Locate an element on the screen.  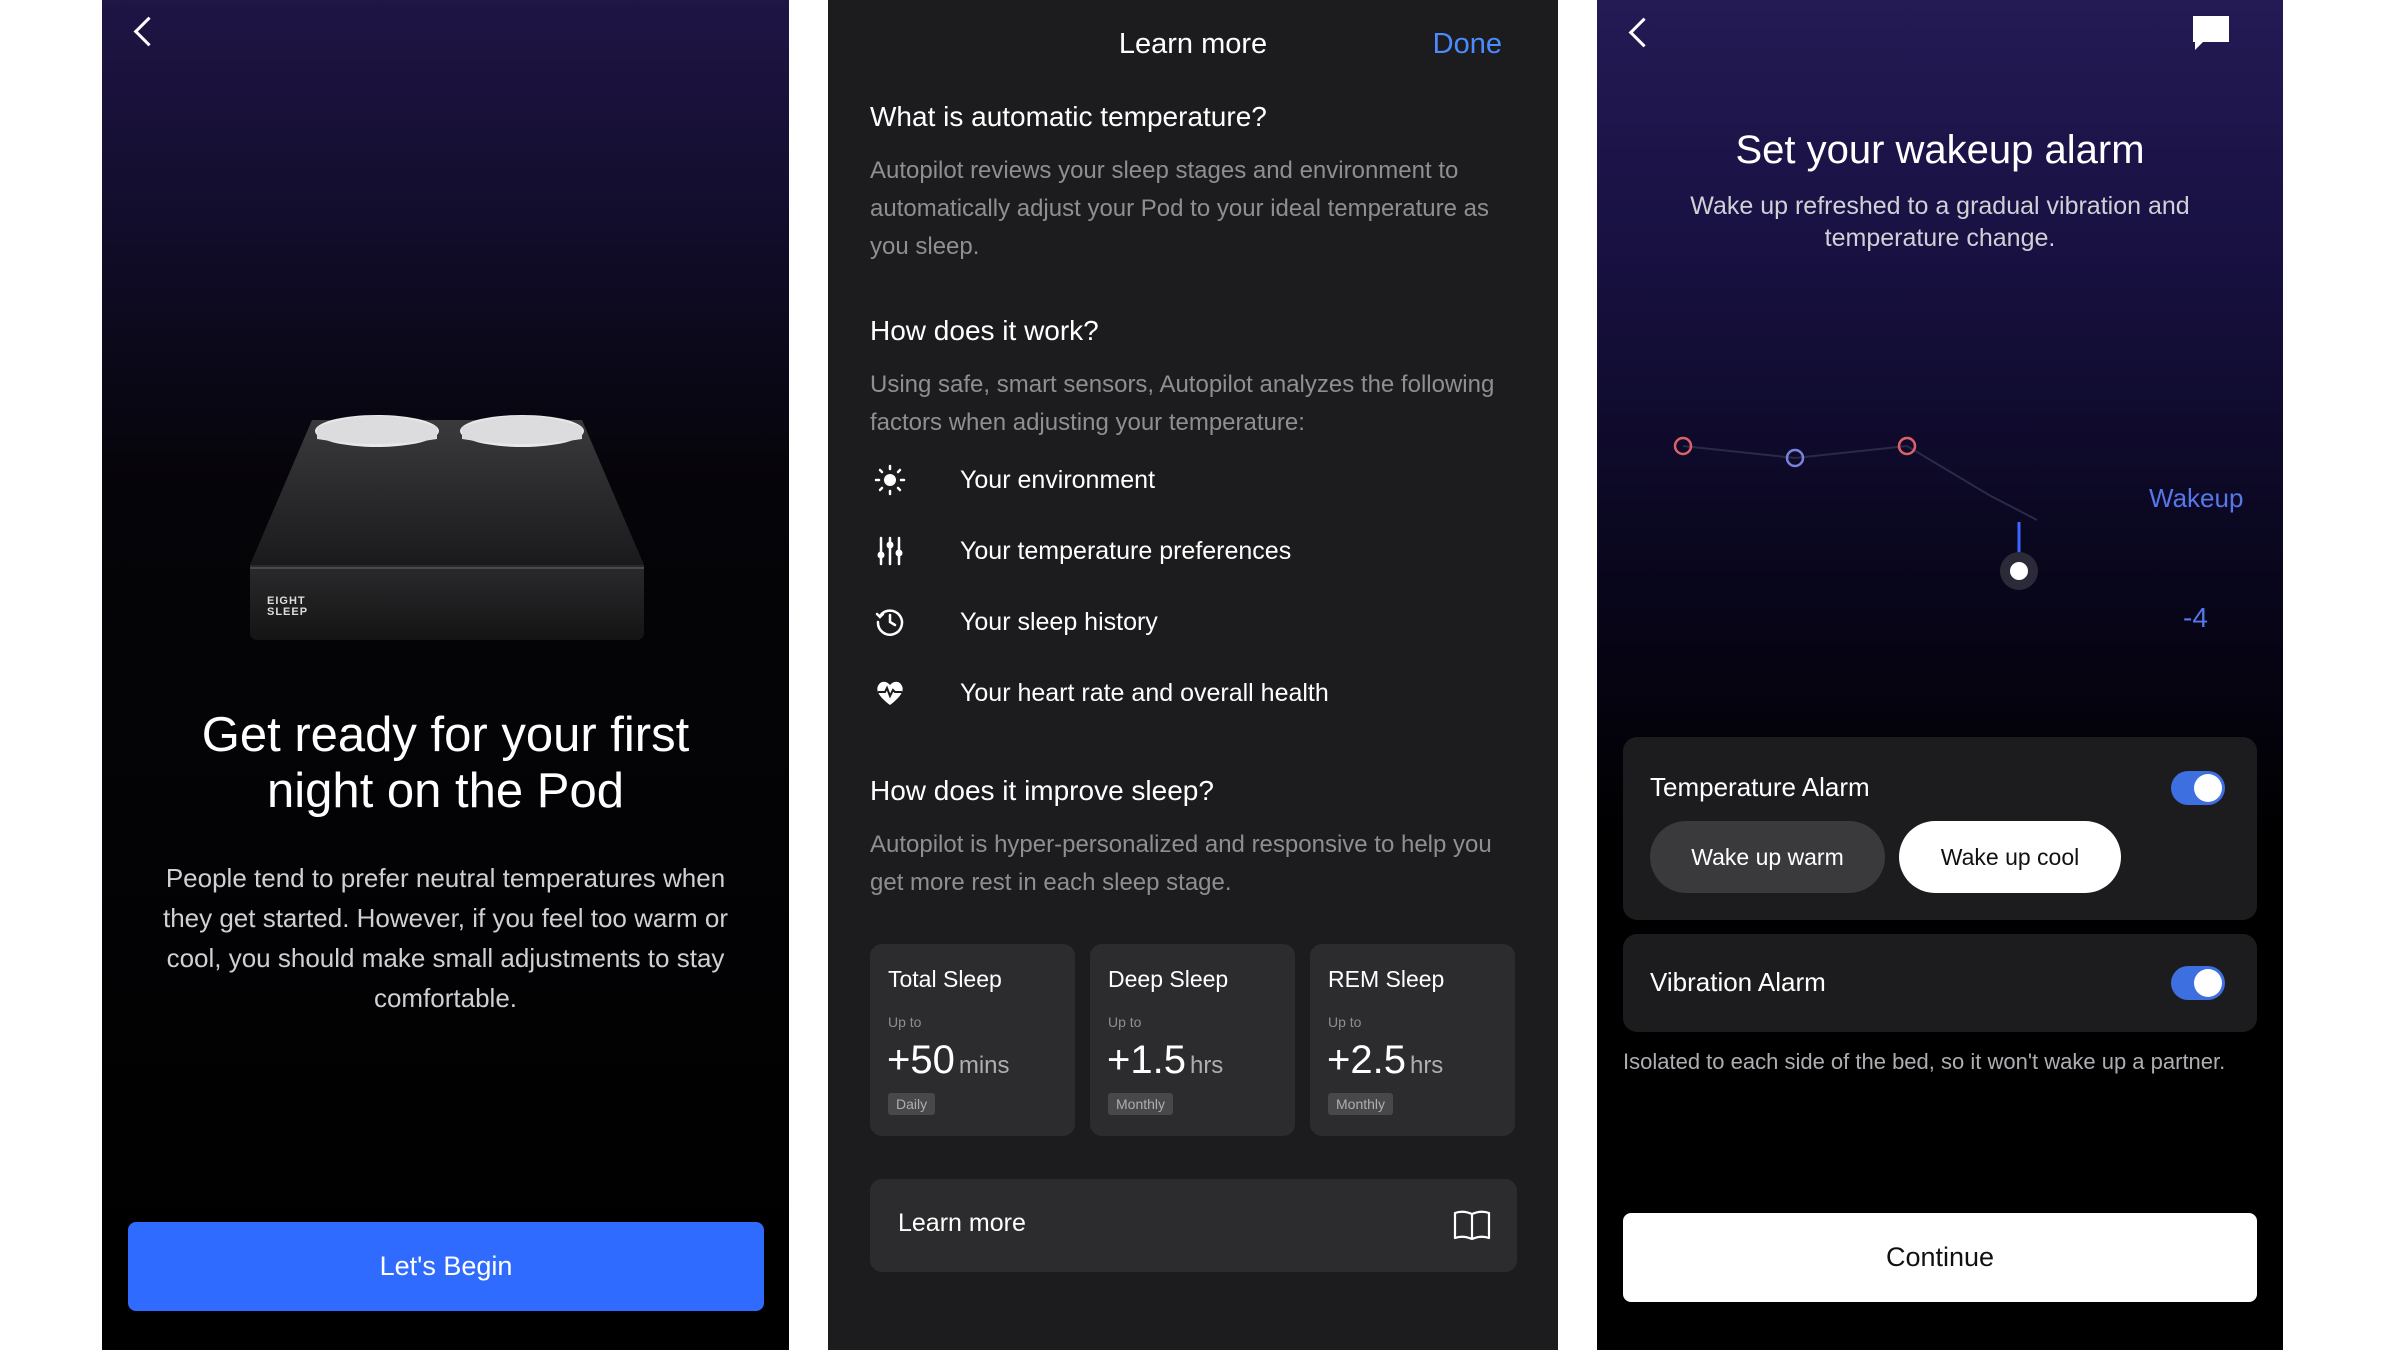
factor-label: Your heart rate and overall health is located at coordinates (1144, 692).